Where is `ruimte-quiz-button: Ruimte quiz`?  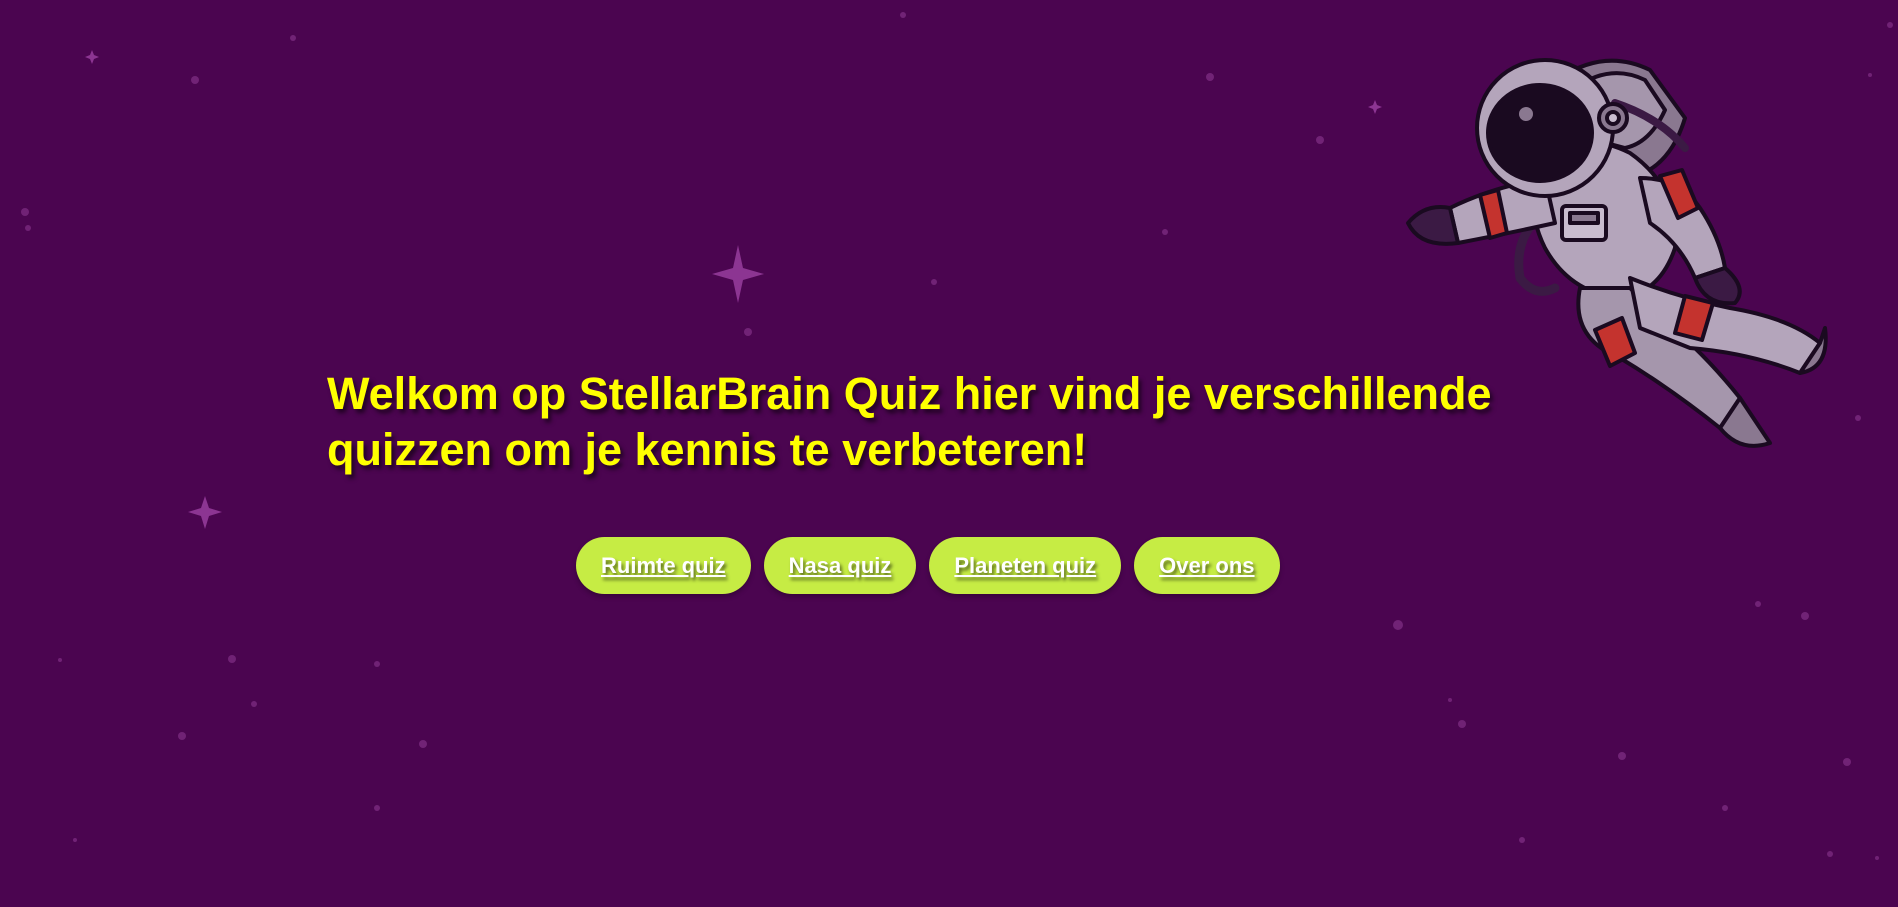 ruimte-quiz-button: Ruimte quiz is located at coordinates (663, 565).